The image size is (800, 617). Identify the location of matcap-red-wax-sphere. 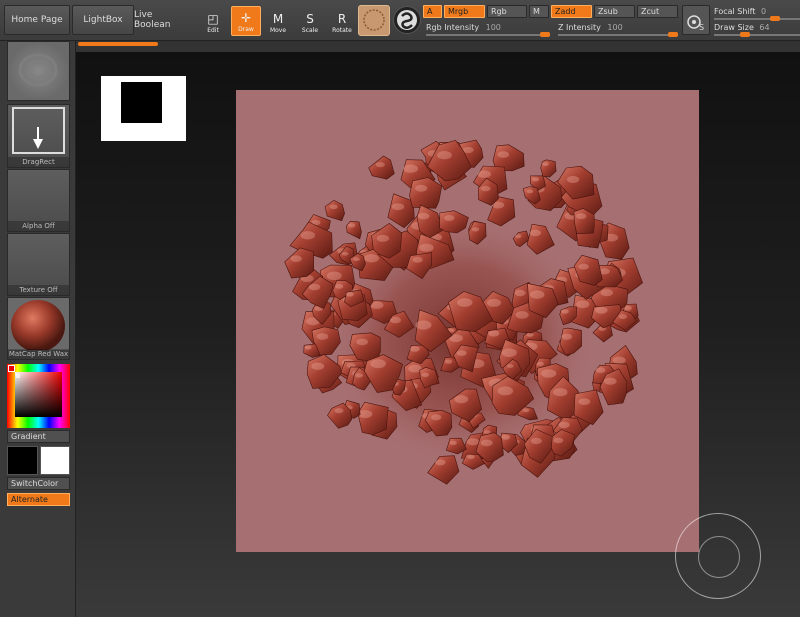
(38, 324).